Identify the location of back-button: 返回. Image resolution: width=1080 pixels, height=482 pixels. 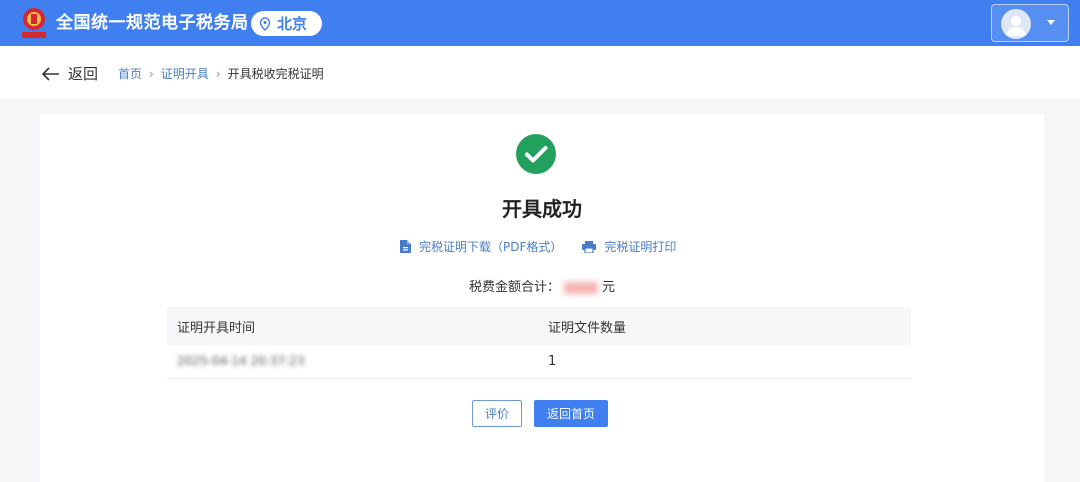
(70, 73).